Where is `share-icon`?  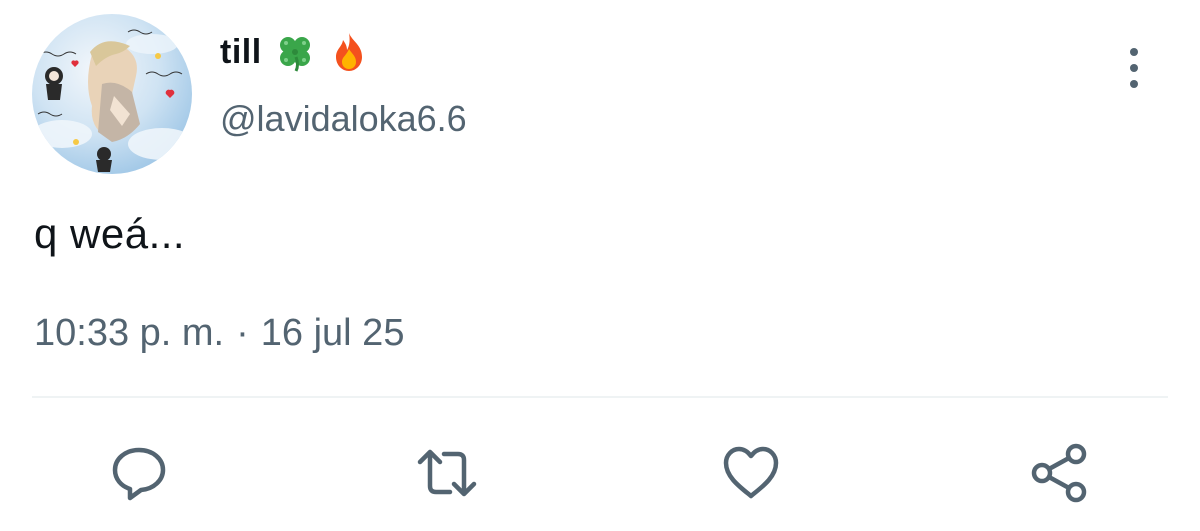
share-icon is located at coordinates (1059, 473).